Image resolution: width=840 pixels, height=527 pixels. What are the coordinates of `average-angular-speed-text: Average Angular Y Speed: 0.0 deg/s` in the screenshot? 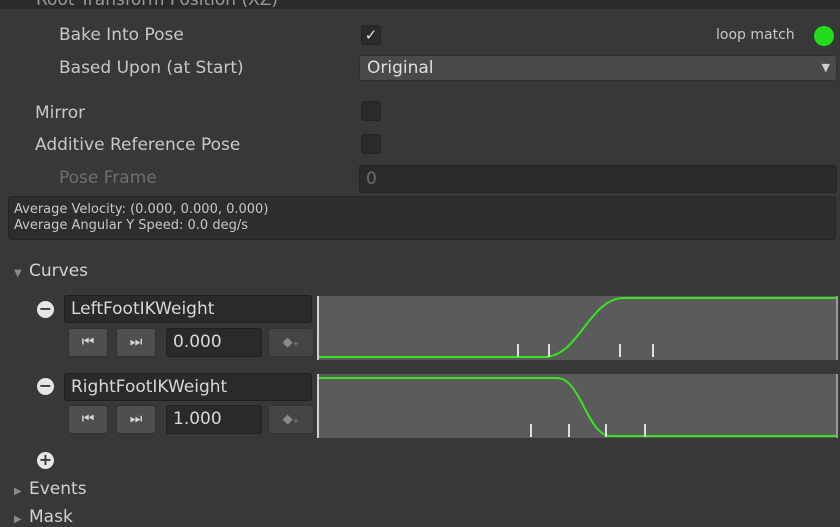 It's located at (131, 225).